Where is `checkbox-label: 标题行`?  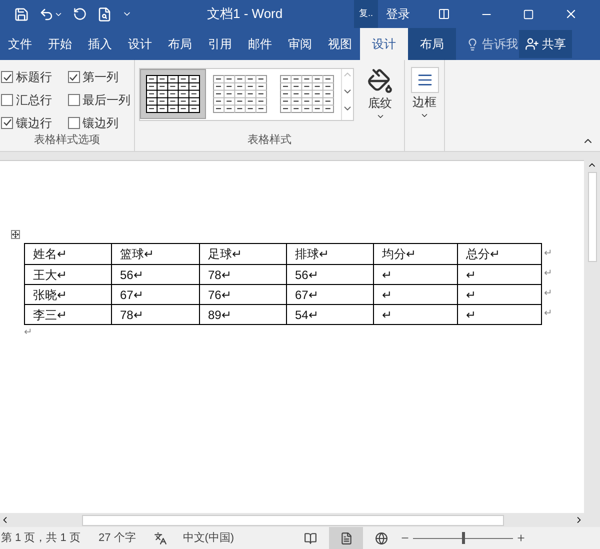 checkbox-label: 标题行 is located at coordinates (34, 77).